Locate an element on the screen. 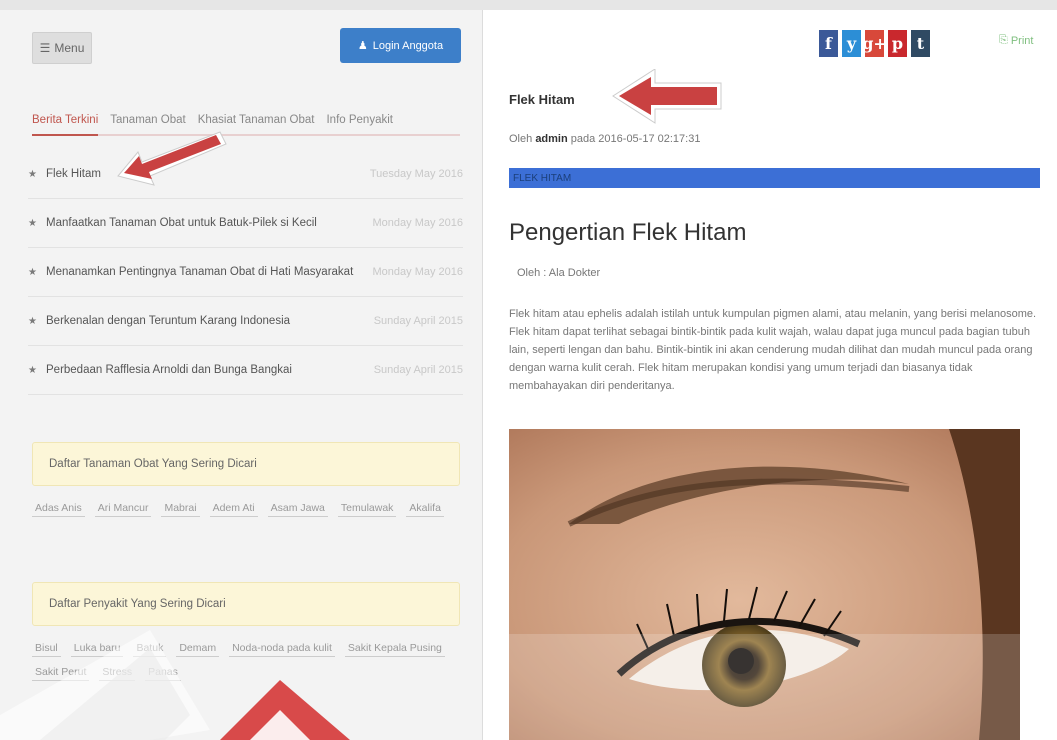 This screenshot has height=740, width=1057. tag-link: Ari Mancur is located at coordinates (123, 509).